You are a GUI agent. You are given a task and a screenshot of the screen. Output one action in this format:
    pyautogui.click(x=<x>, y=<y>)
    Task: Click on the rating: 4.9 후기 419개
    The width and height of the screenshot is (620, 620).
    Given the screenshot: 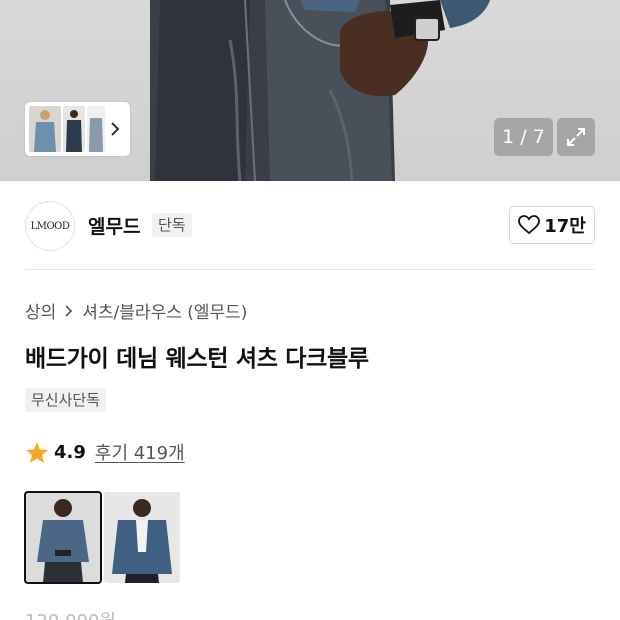 What is the action you would take?
    pyautogui.click(x=105, y=452)
    